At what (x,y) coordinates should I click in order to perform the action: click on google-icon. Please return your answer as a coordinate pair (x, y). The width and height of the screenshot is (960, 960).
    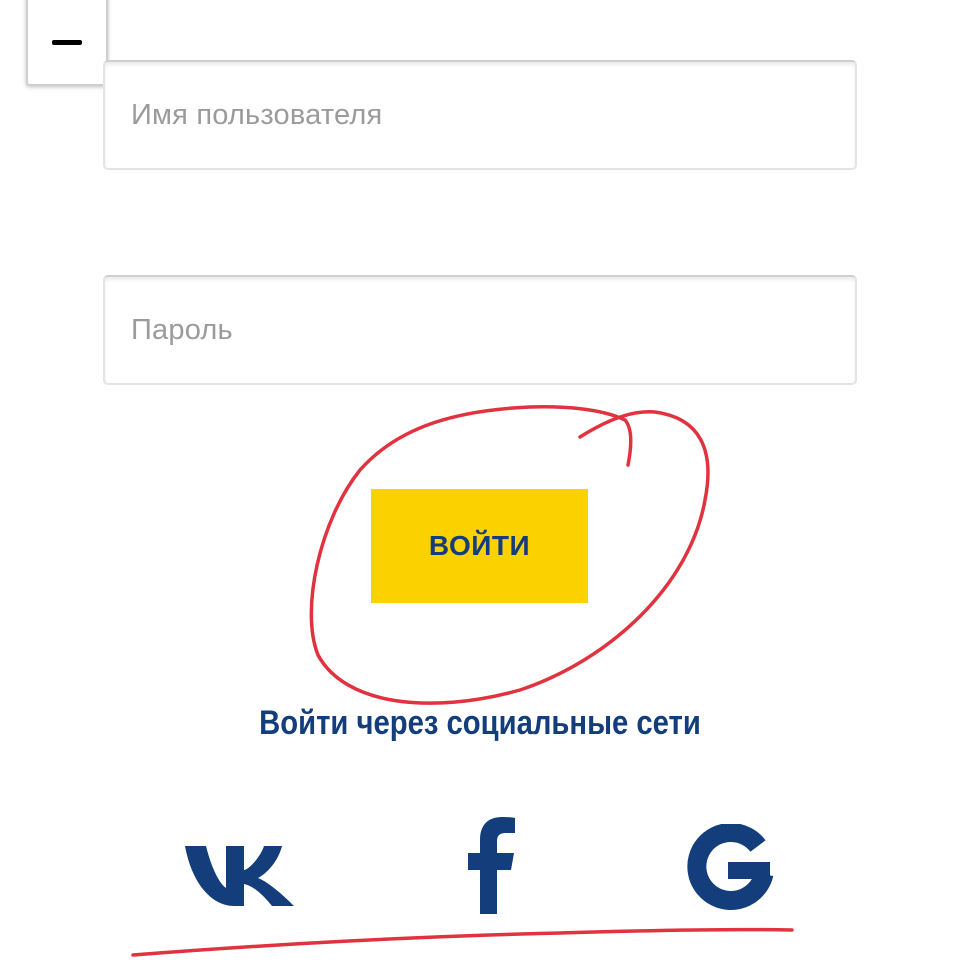
    Looking at the image, I should click on (730, 867).